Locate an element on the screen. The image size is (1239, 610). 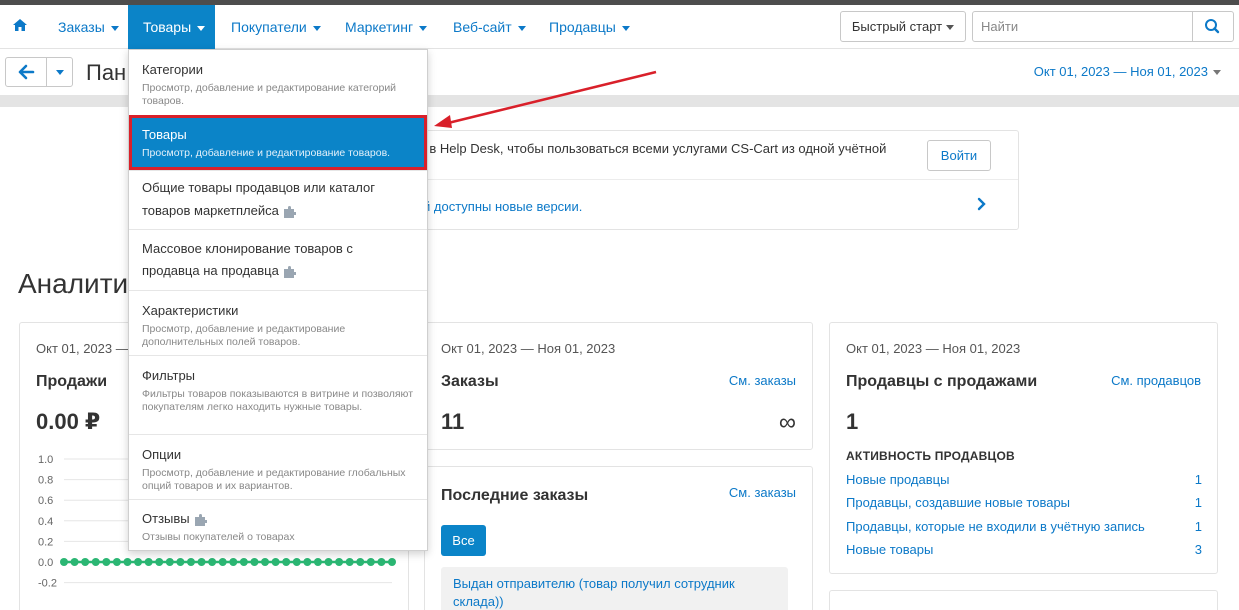
chevron-right-icon is located at coordinates (982, 204).